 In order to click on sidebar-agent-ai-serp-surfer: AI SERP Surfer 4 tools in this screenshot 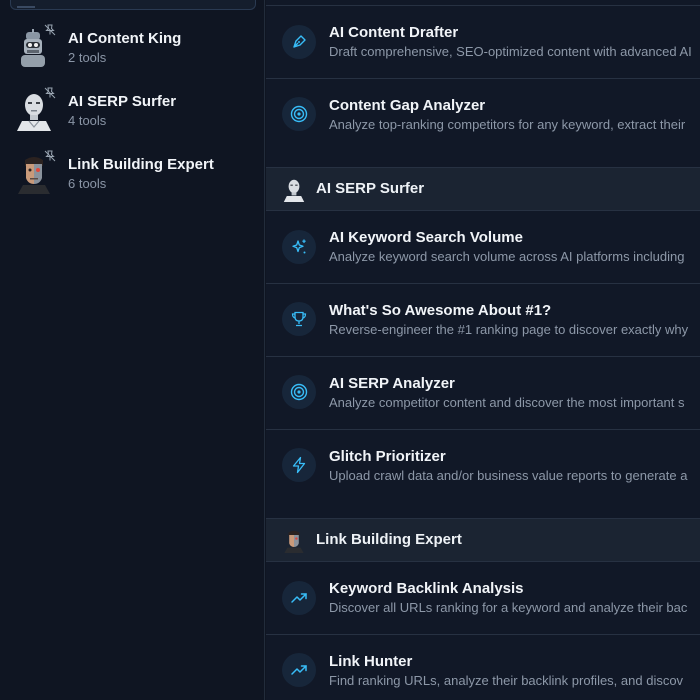, I will do `click(132, 112)`.